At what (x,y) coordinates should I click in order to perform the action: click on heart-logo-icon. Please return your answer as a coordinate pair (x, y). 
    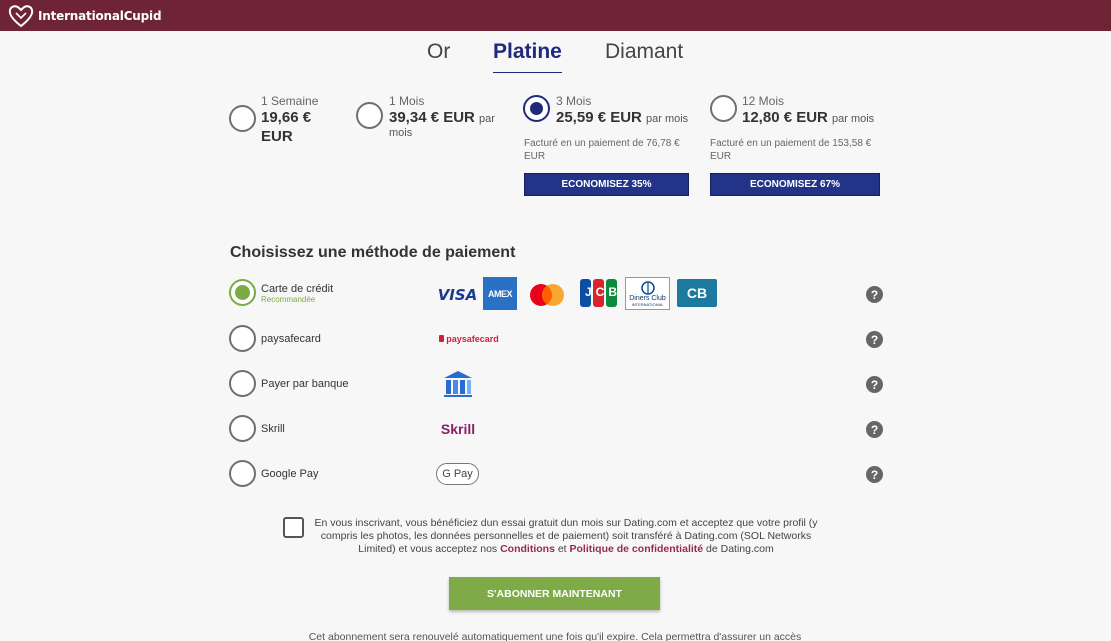
    Looking at the image, I should click on (21, 15).